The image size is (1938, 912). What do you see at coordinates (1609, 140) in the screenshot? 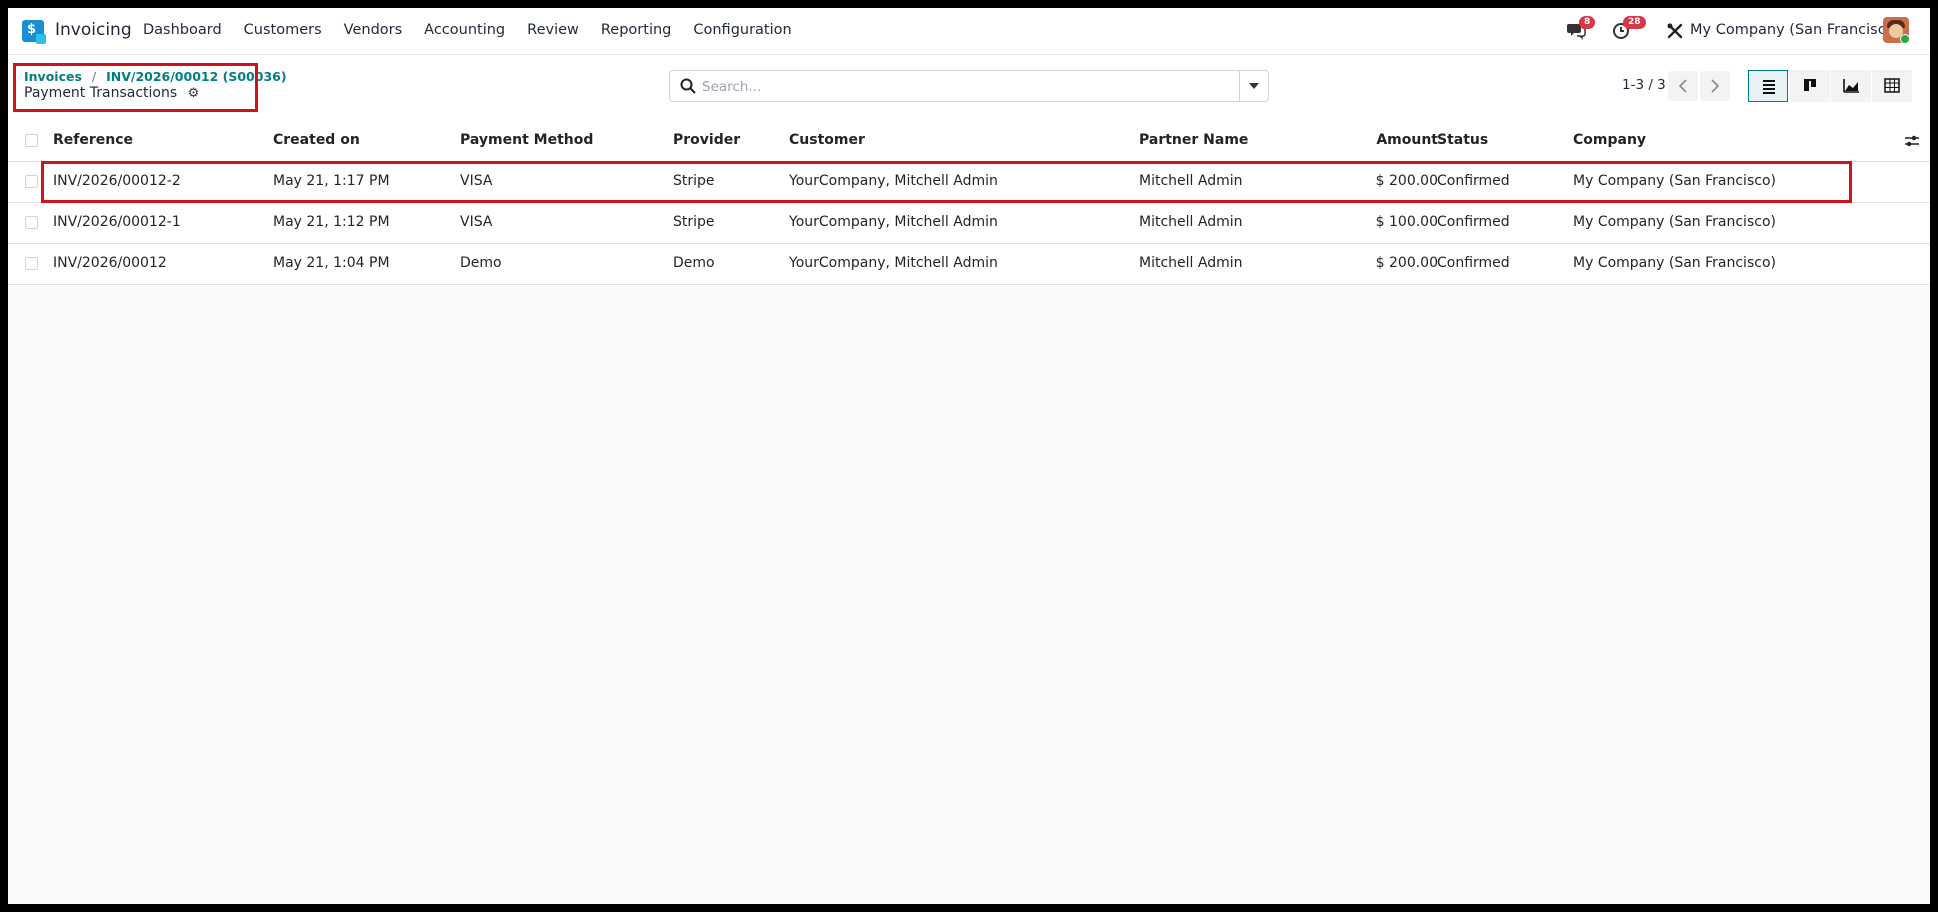
I see `column-company: Company` at bounding box center [1609, 140].